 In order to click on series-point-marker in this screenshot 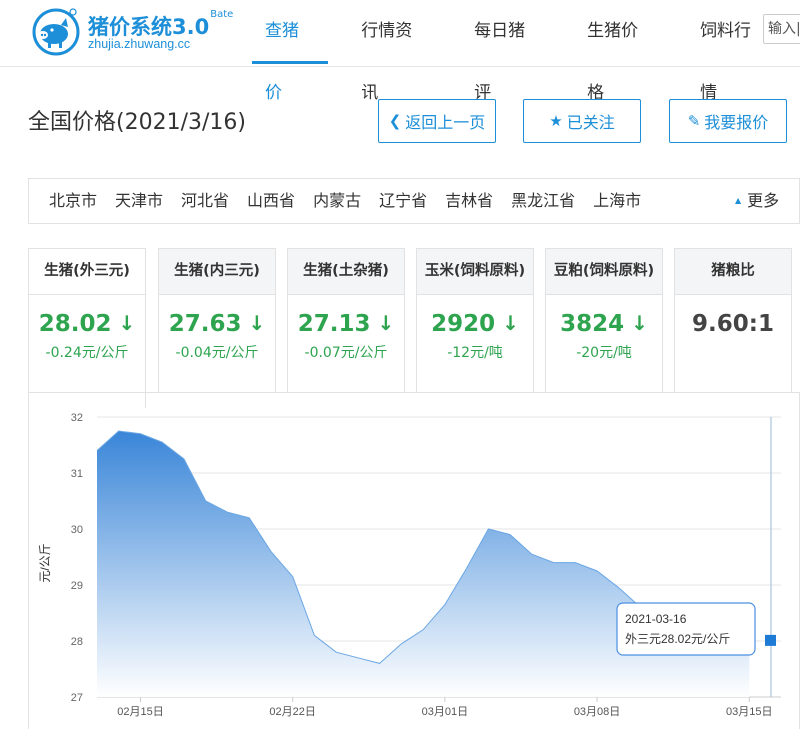, I will do `click(770, 640)`.